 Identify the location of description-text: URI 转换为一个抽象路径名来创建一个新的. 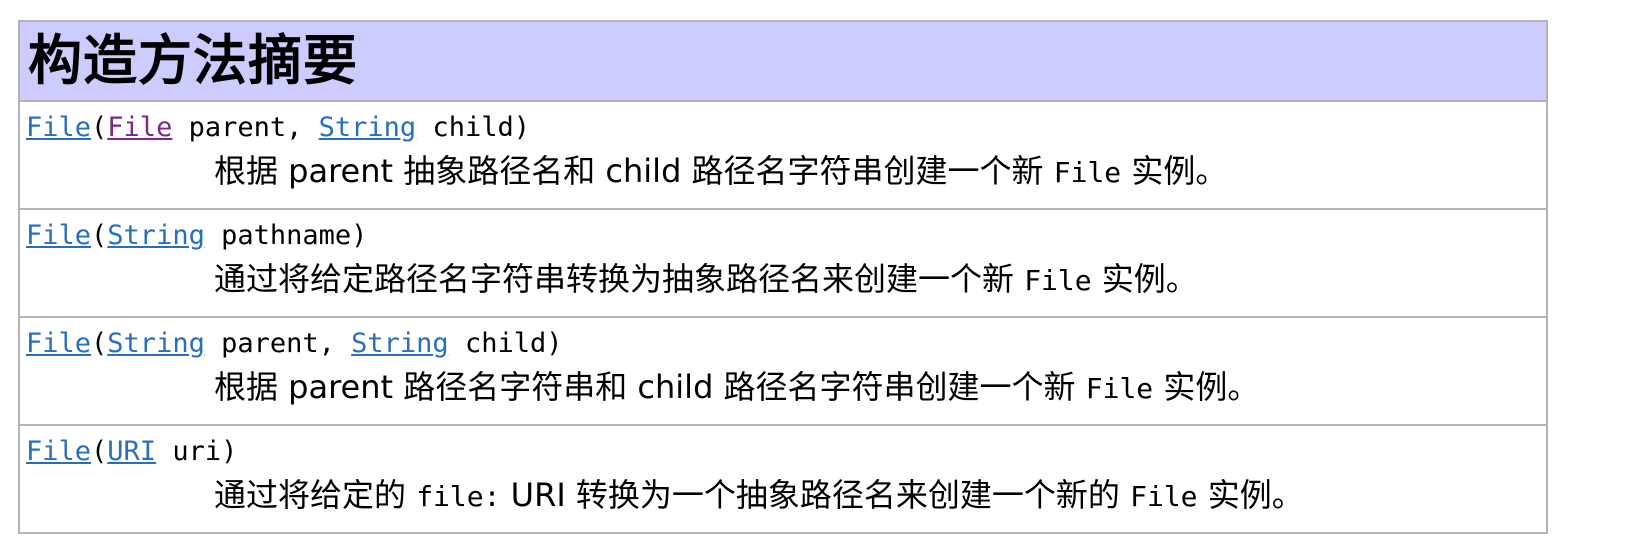
(815, 495).